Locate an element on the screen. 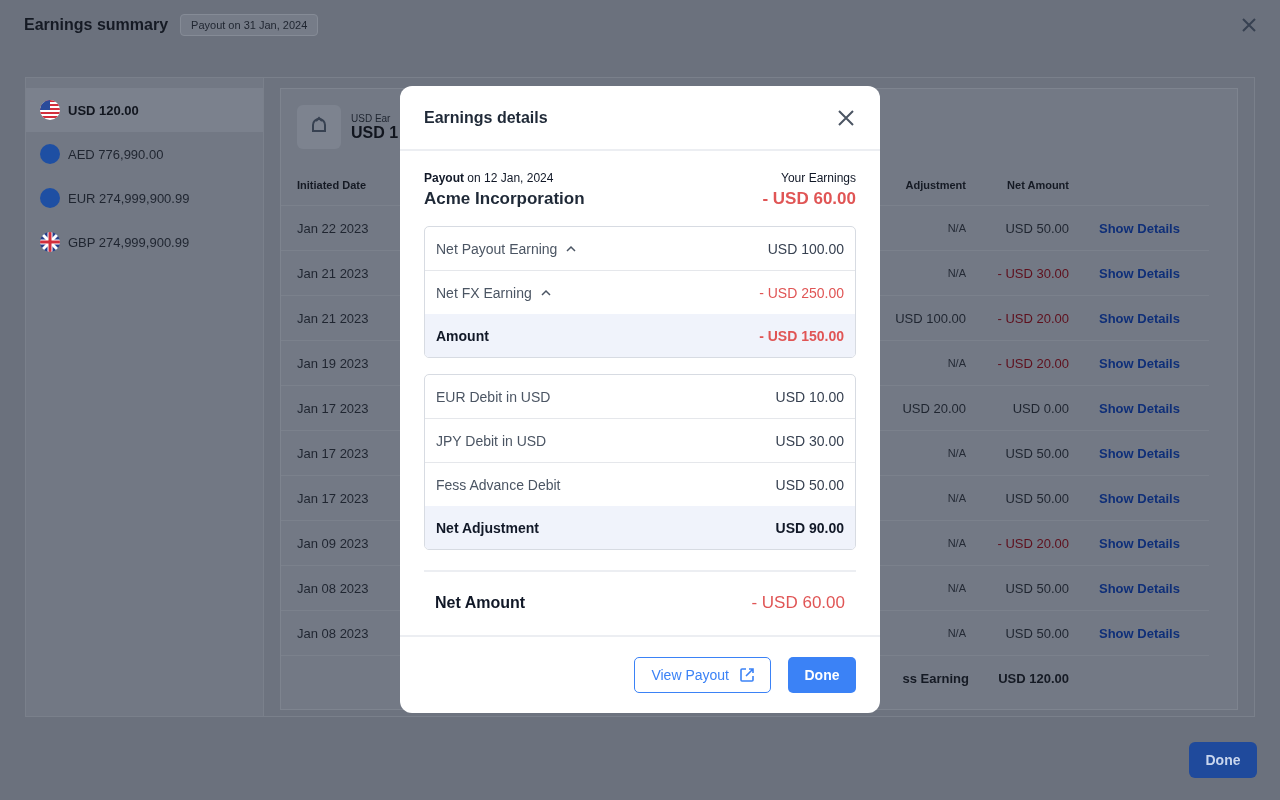 Image resolution: width=1280 pixels, height=800 pixels. amount: USD 50.00 is located at coordinates (809, 484).